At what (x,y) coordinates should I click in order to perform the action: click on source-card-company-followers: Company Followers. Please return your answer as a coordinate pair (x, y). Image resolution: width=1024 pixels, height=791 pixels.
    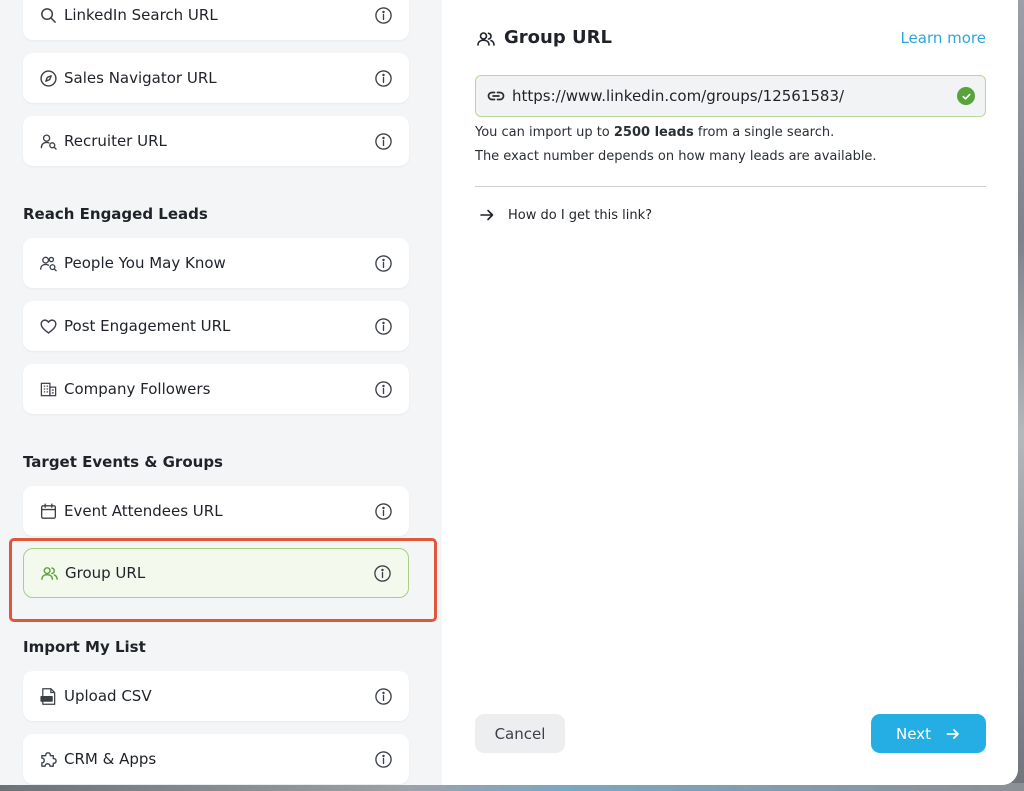
    Looking at the image, I should click on (216, 389).